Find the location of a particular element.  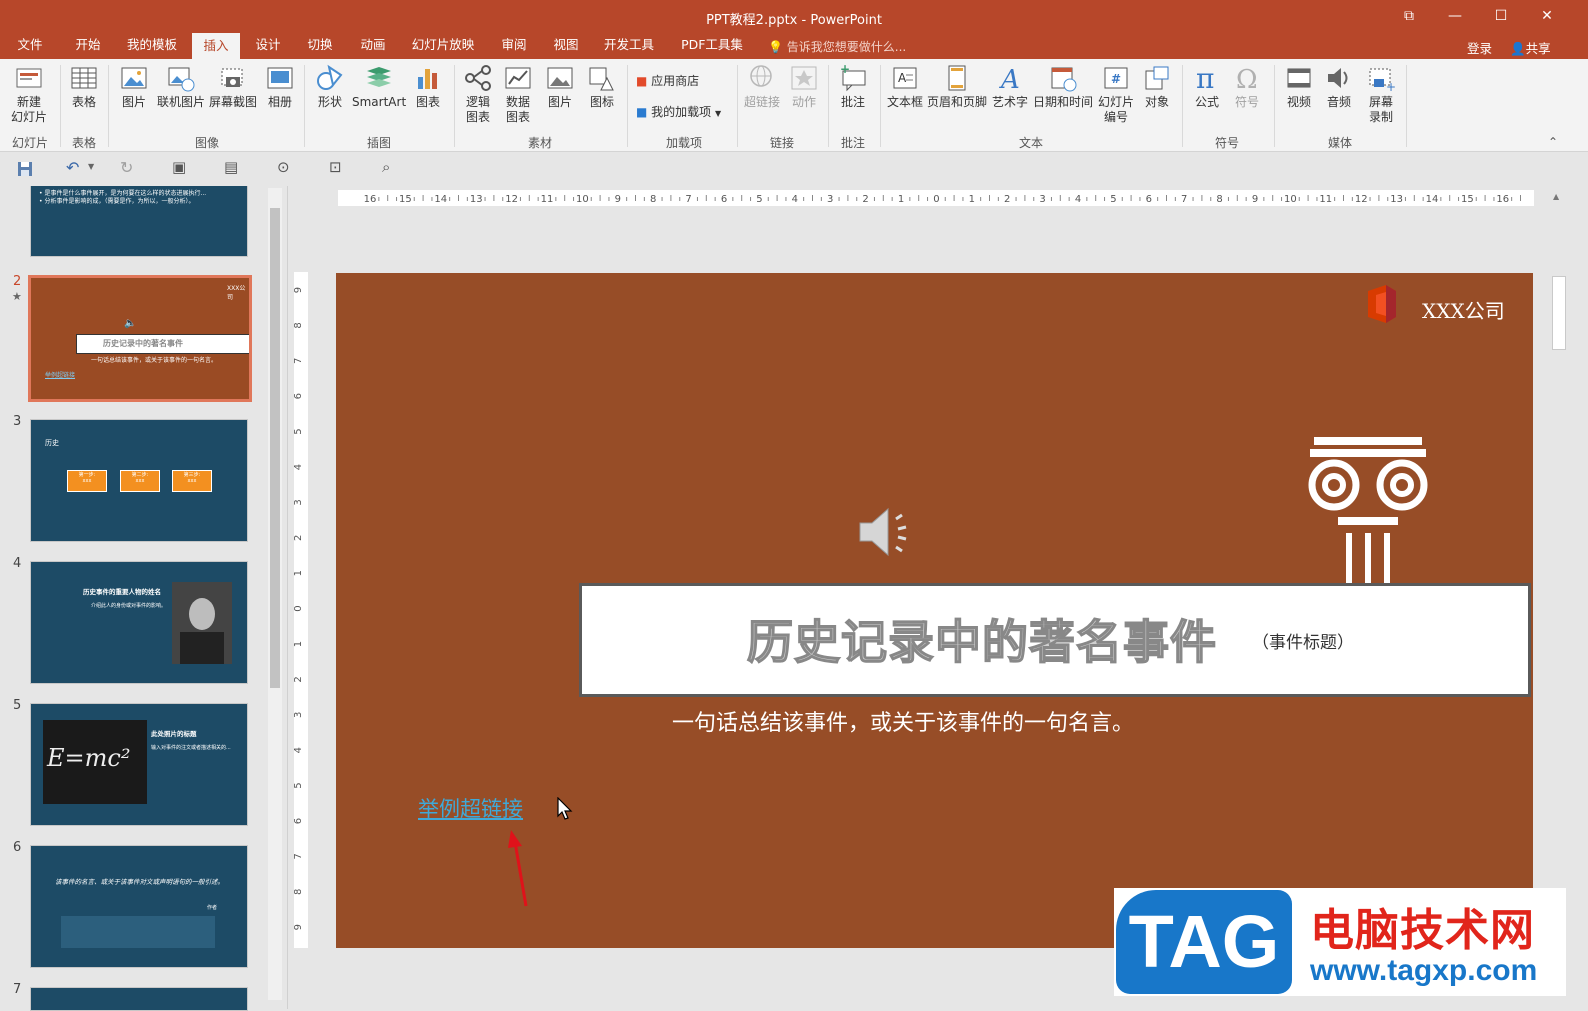

tab-file: 文件 is located at coordinates (30, 46).